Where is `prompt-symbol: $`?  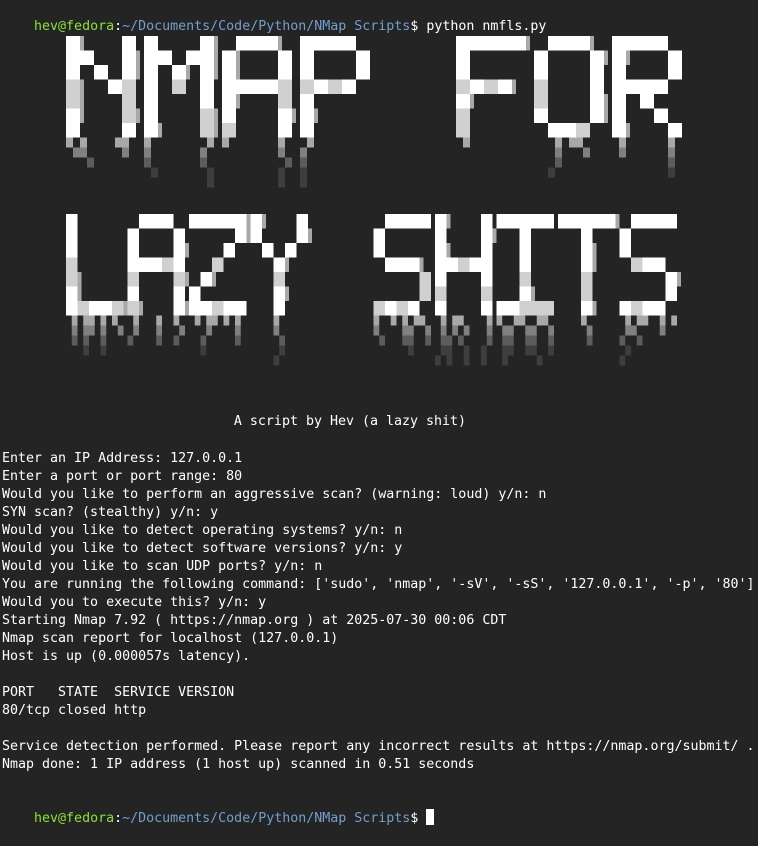
prompt-symbol: $ is located at coordinates (418, 818).